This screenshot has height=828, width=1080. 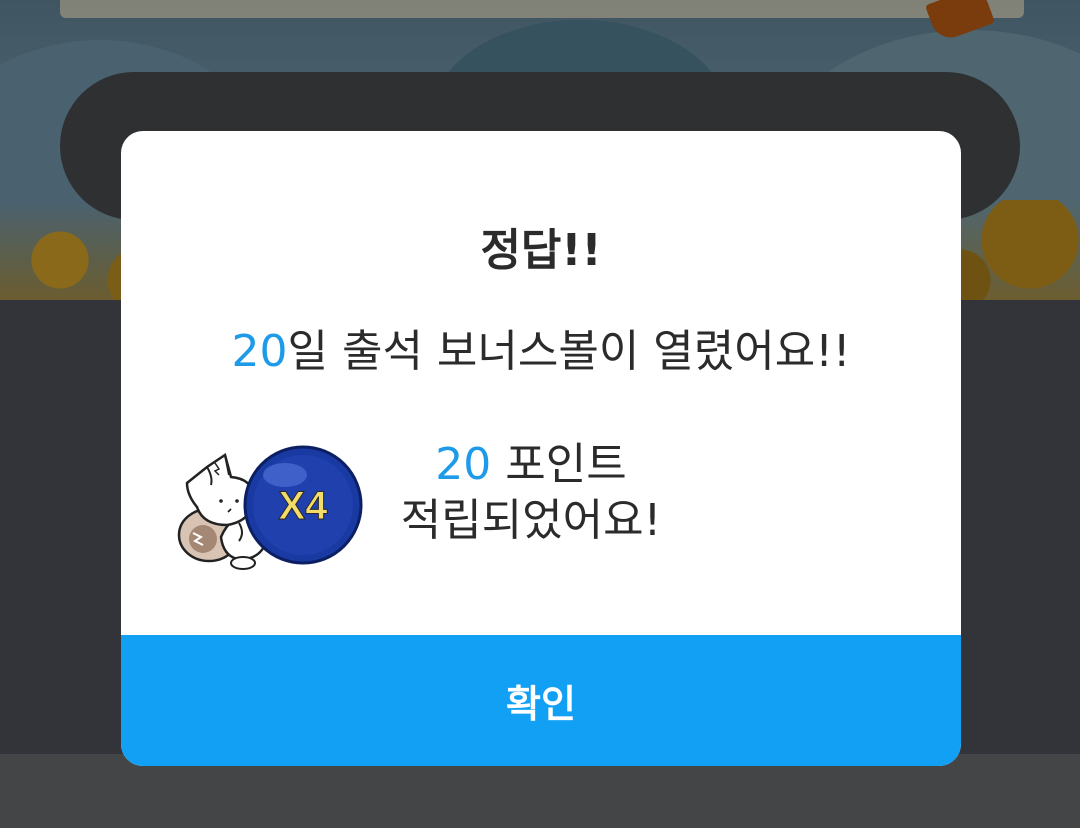 I want to click on reward-illustration: X4, so click(x=270, y=507).